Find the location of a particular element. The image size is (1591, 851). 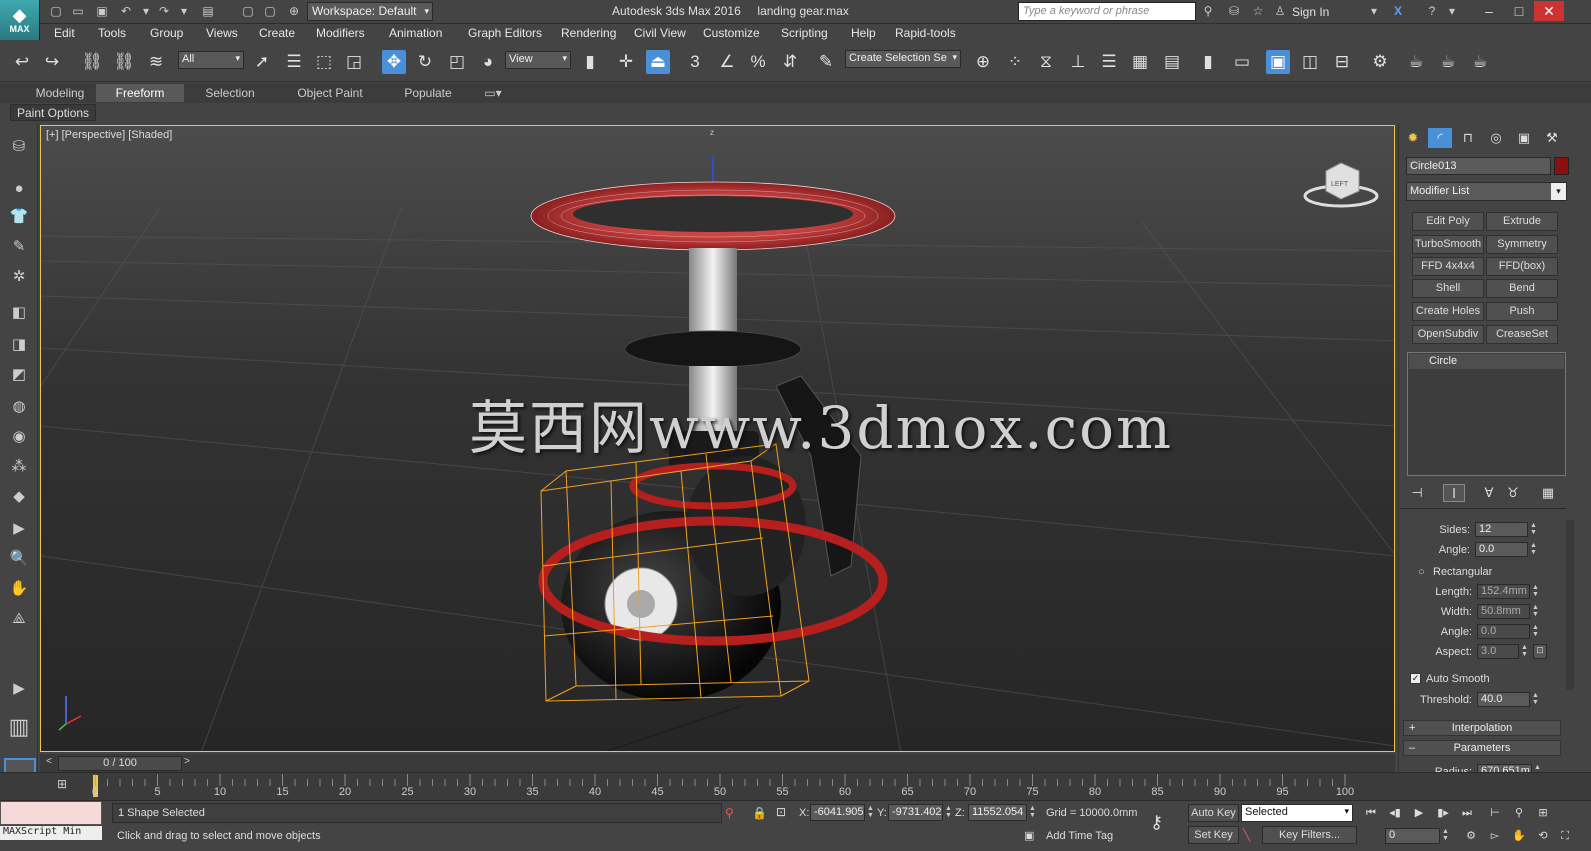

layer-explorer-icon: ☰ is located at coordinates (1109, 62).